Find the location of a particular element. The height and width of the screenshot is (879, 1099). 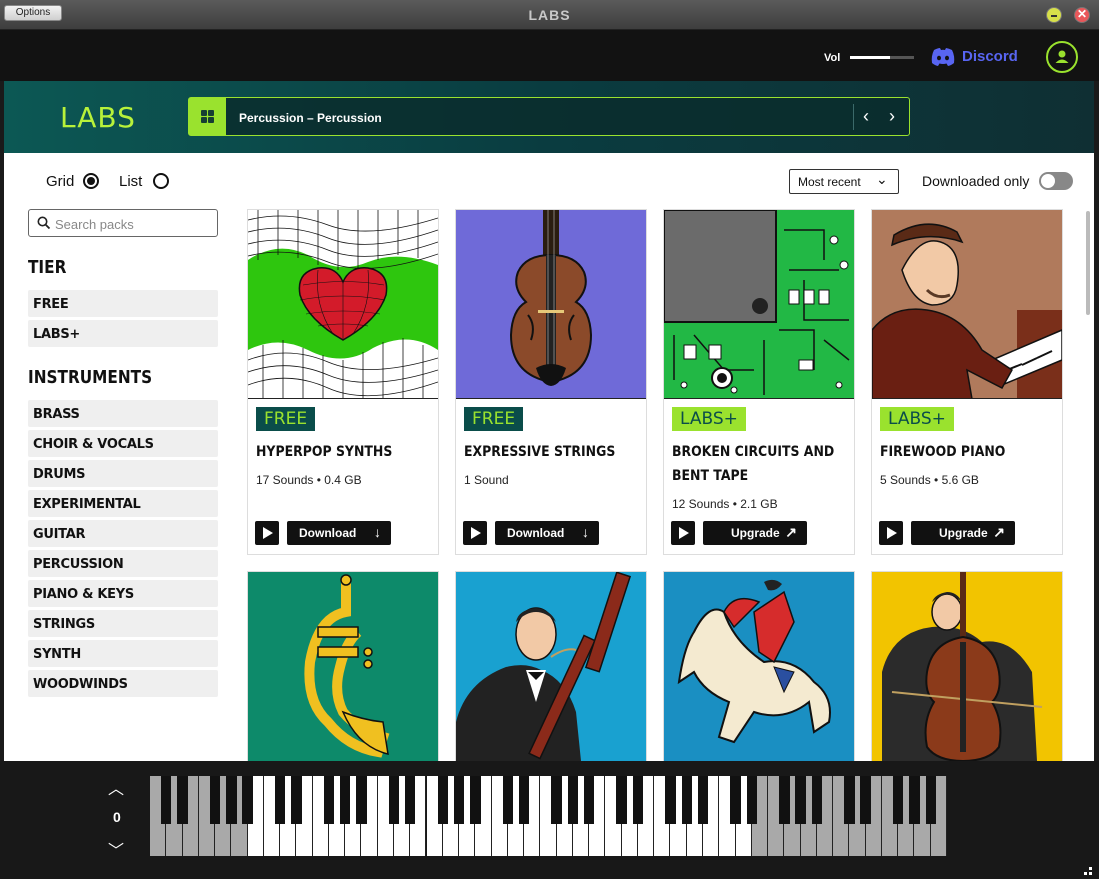

account-button is located at coordinates (1062, 57).